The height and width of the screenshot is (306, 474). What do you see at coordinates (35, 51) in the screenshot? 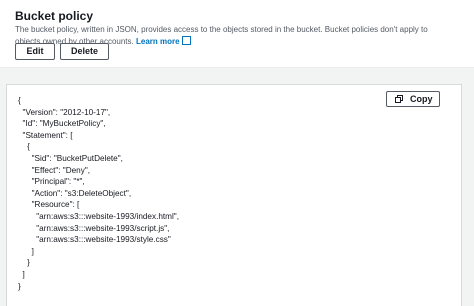
I see `edit-button: Edit` at bounding box center [35, 51].